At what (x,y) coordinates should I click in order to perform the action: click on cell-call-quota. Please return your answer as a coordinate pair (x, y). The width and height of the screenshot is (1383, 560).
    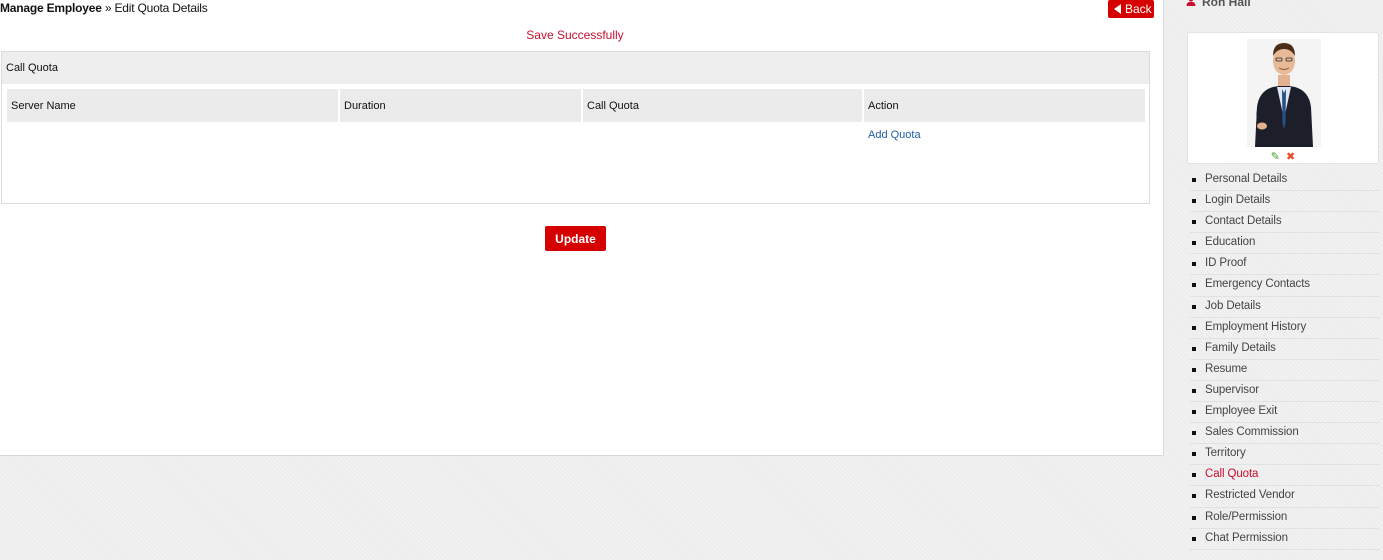
    Looking at the image, I should click on (723, 135).